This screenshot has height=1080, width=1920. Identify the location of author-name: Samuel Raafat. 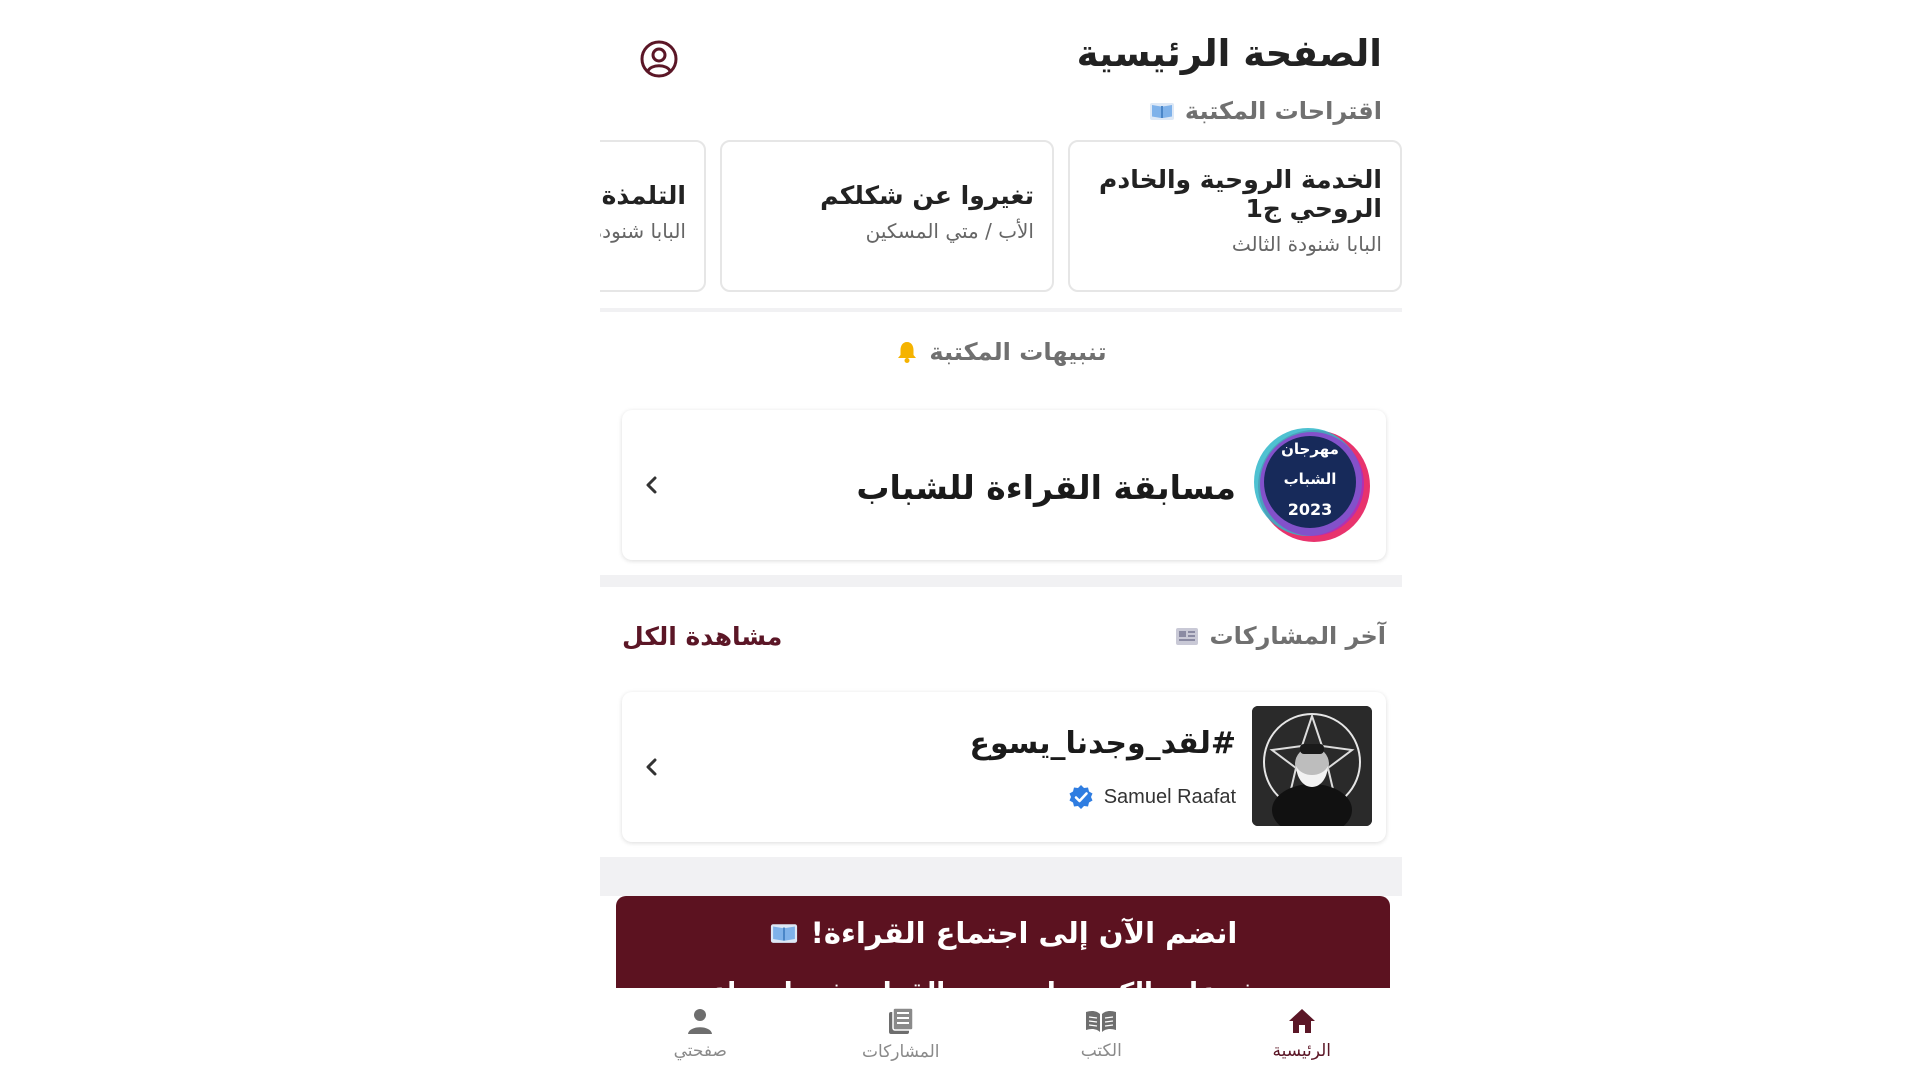
(1169, 796).